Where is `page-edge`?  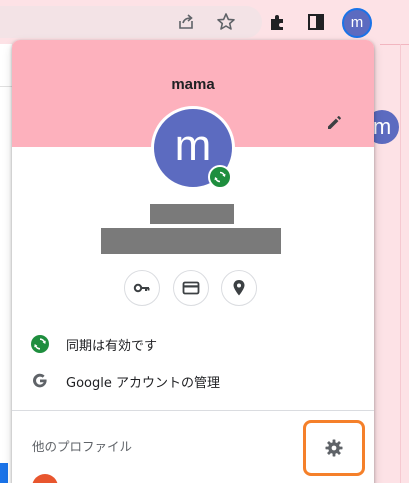
page-edge is located at coordinates (400, 263).